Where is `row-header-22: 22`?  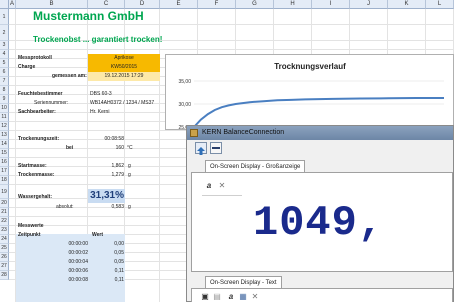
row-header-22: 22 is located at coordinates (4, 221).